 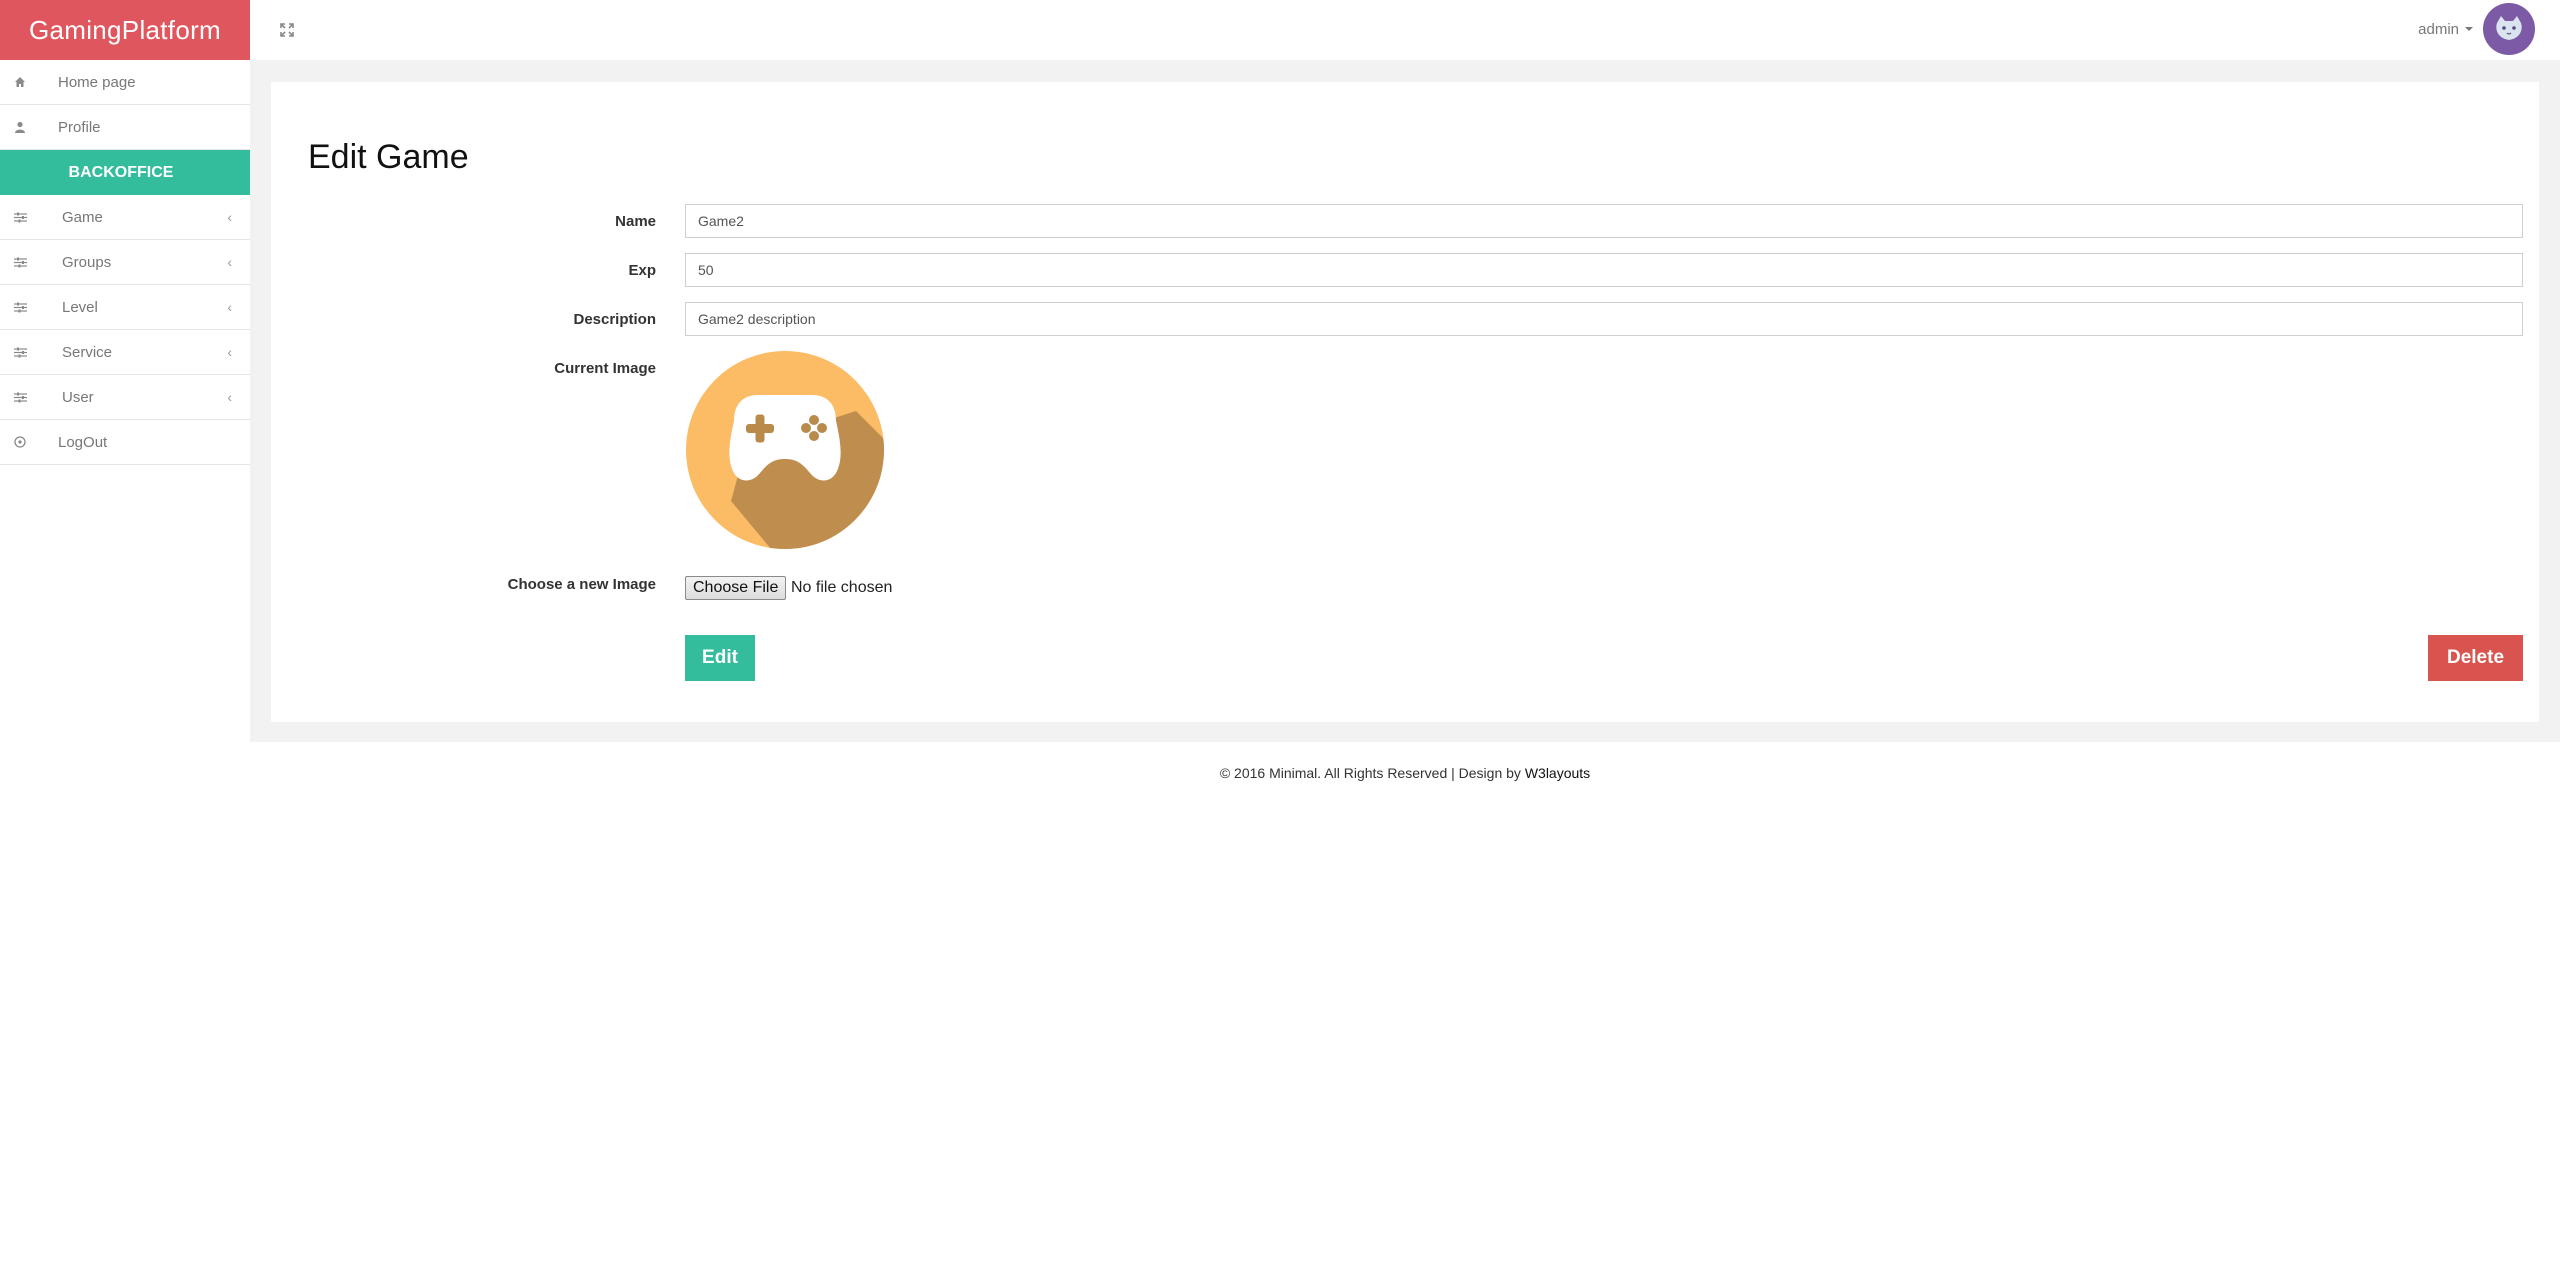 What do you see at coordinates (1604, 319) in the screenshot?
I see `description-input` at bounding box center [1604, 319].